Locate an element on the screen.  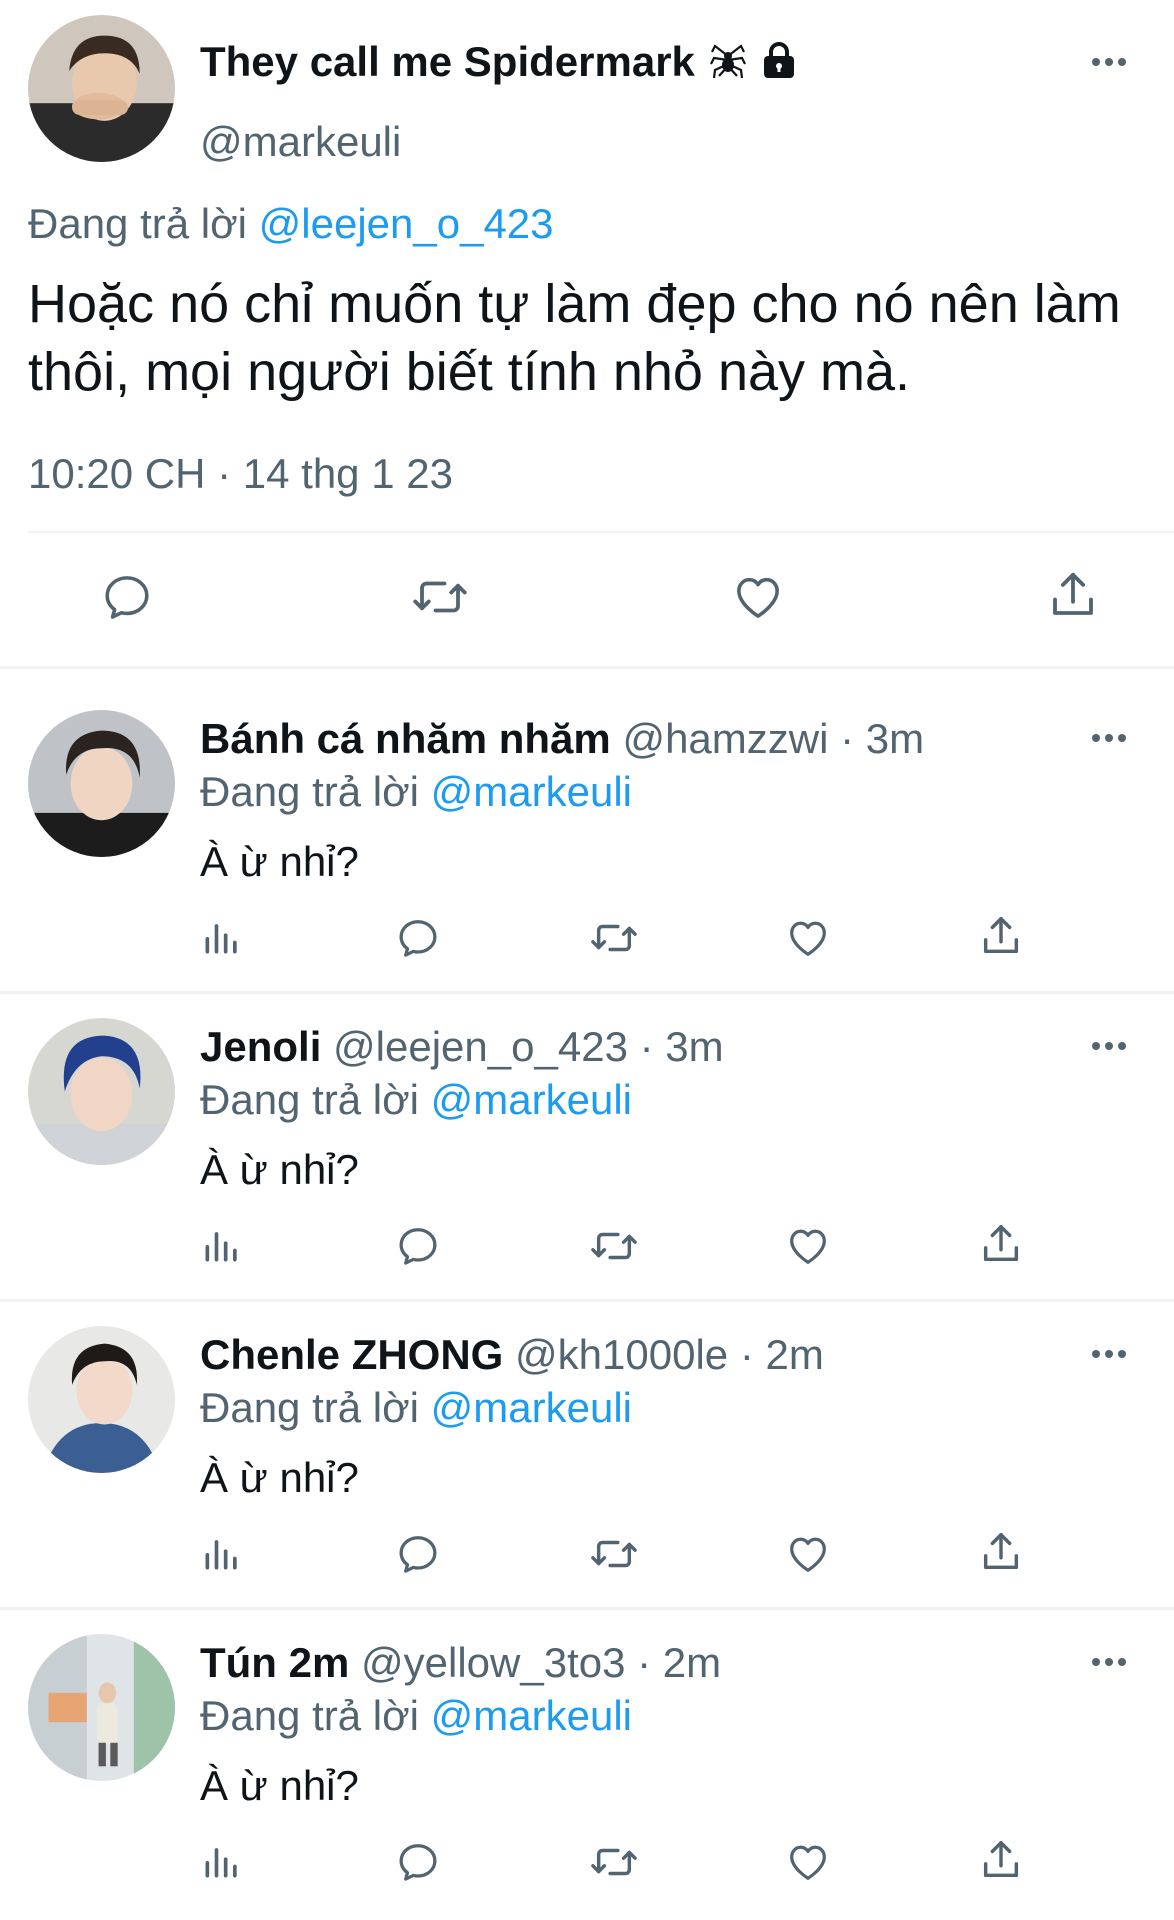
replying-to-link: @leejen_o_423 is located at coordinates (406, 223).